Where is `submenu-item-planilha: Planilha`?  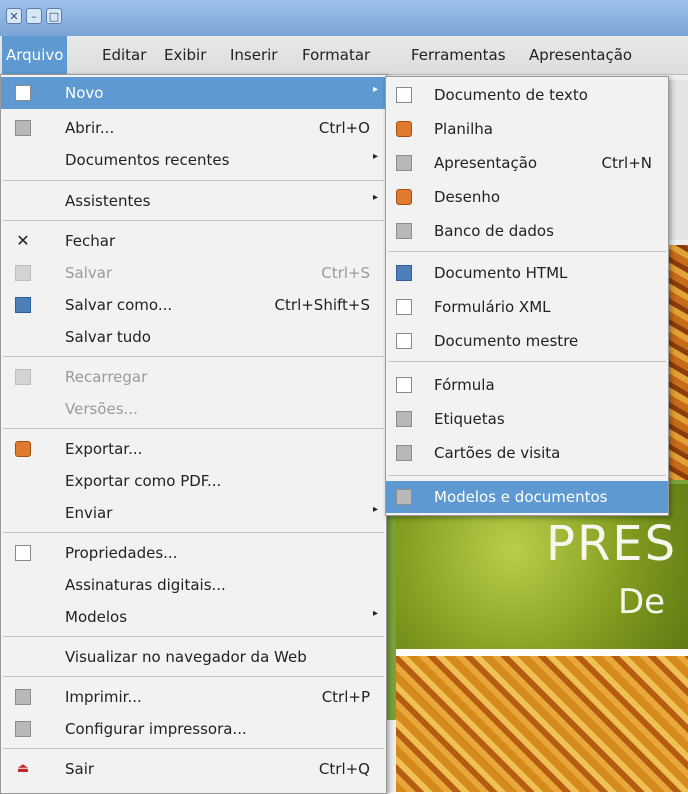 submenu-item-planilha: Planilha is located at coordinates (527, 129).